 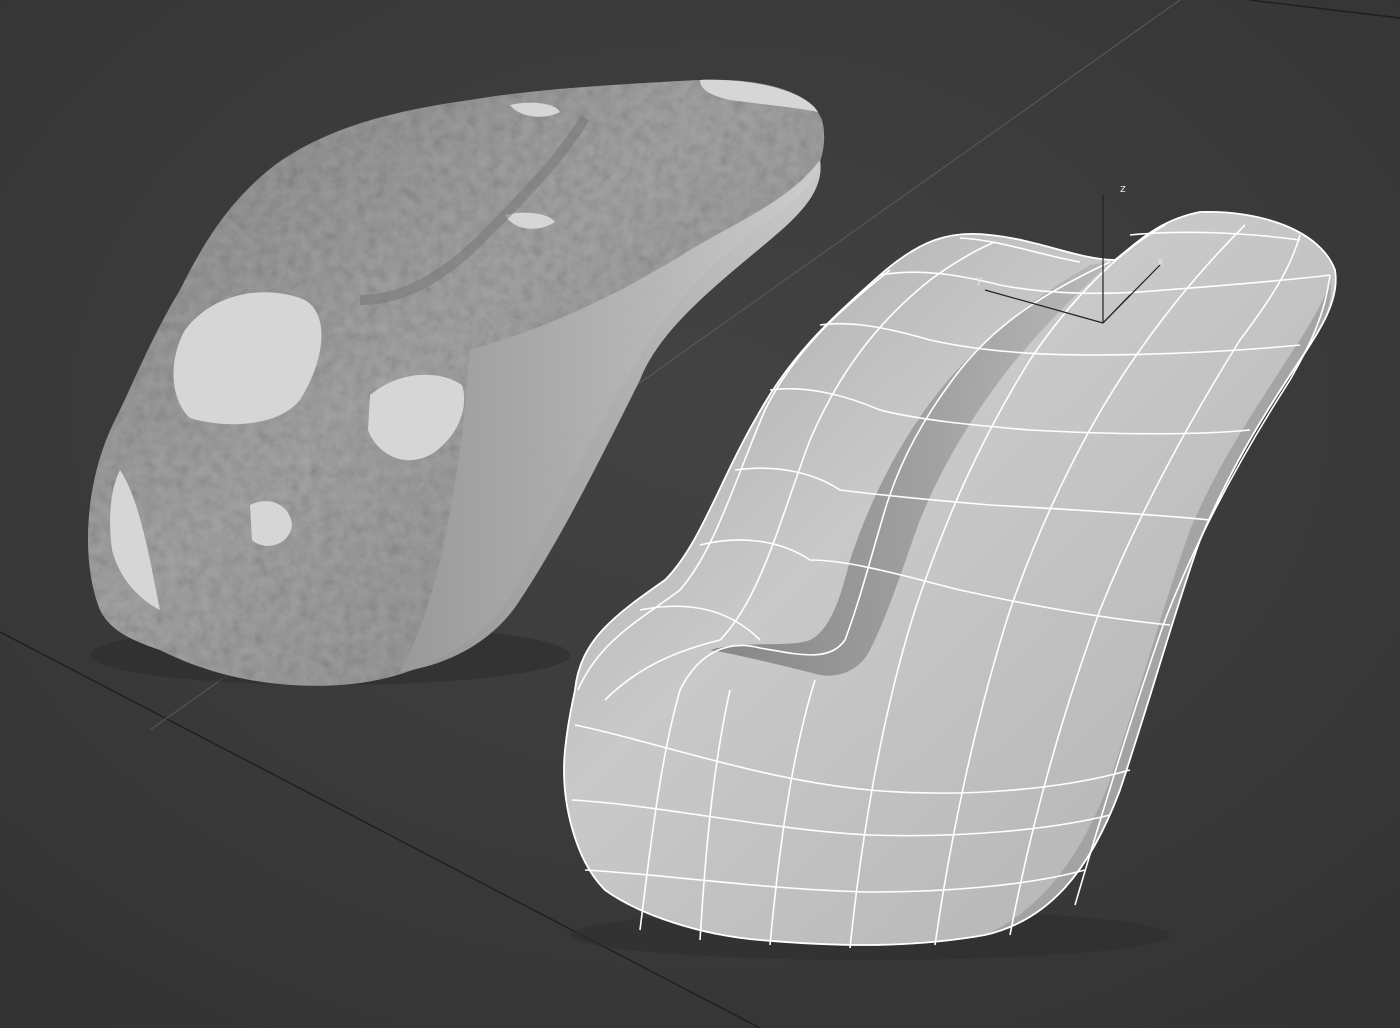 I want to click on gizmo-z-label: z, so click(x=1123, y=188).